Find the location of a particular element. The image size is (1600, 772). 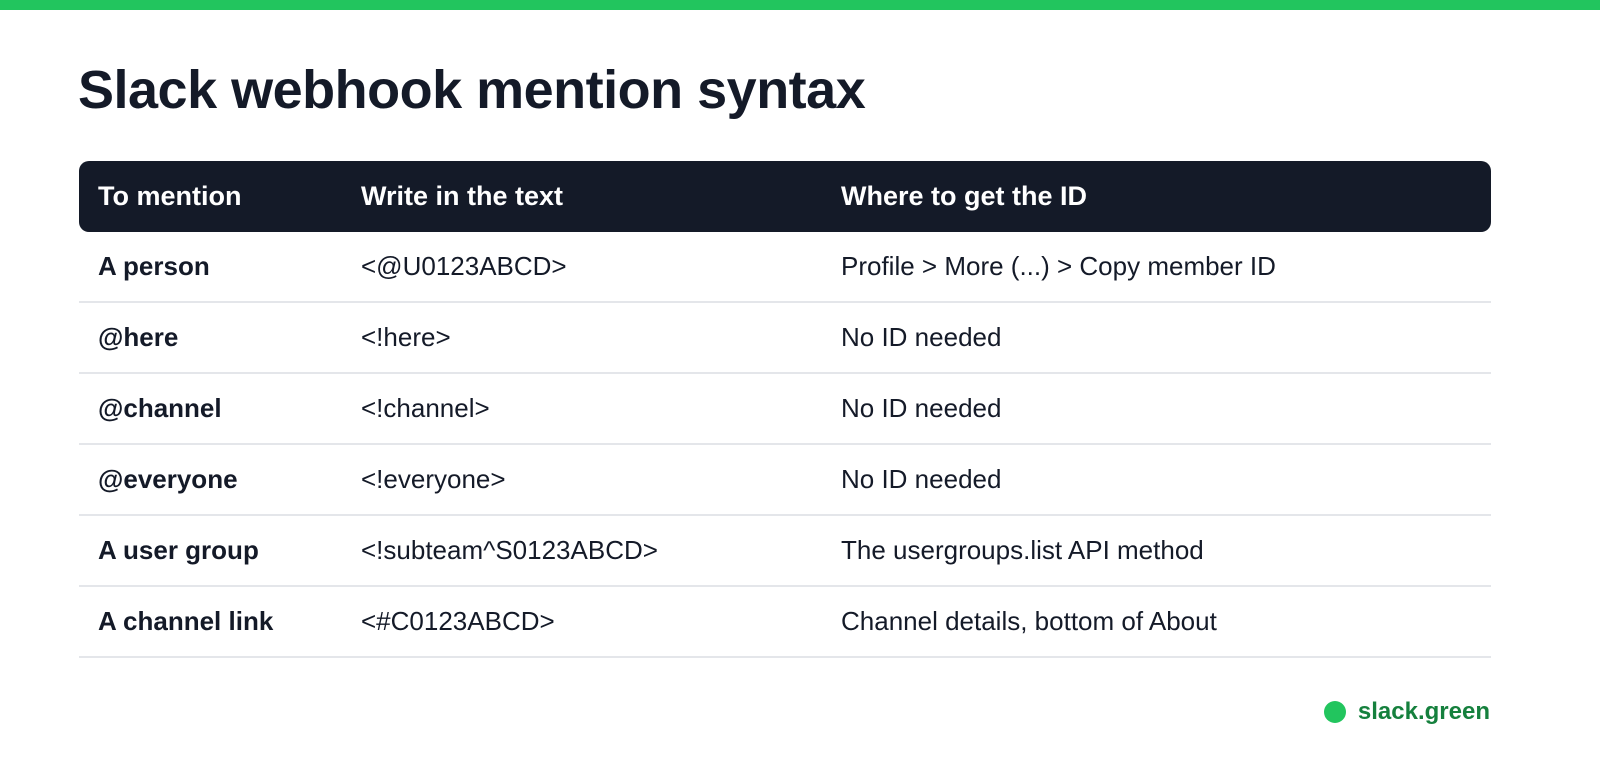

mention-target-cell: @everyone is located at coordinates (168, 479).